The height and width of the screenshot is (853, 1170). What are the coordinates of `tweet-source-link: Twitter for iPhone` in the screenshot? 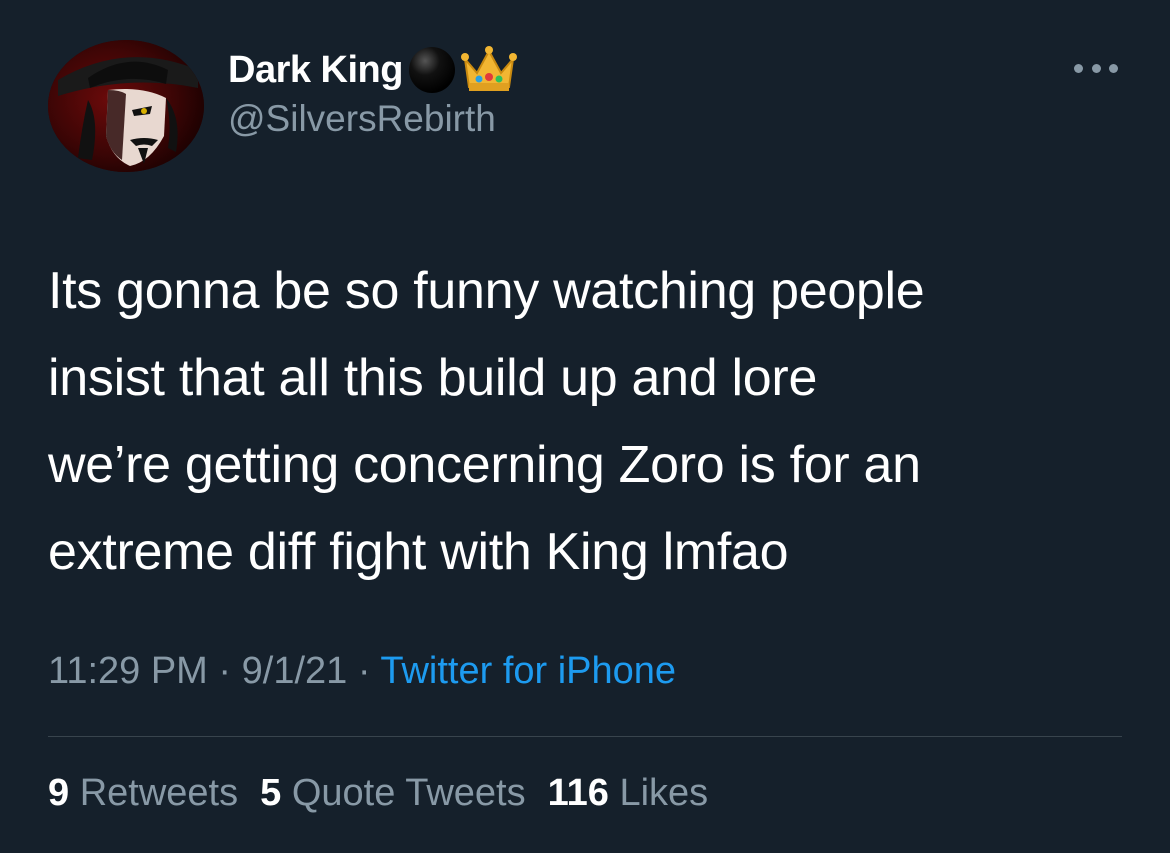 It's located at (528, 671).